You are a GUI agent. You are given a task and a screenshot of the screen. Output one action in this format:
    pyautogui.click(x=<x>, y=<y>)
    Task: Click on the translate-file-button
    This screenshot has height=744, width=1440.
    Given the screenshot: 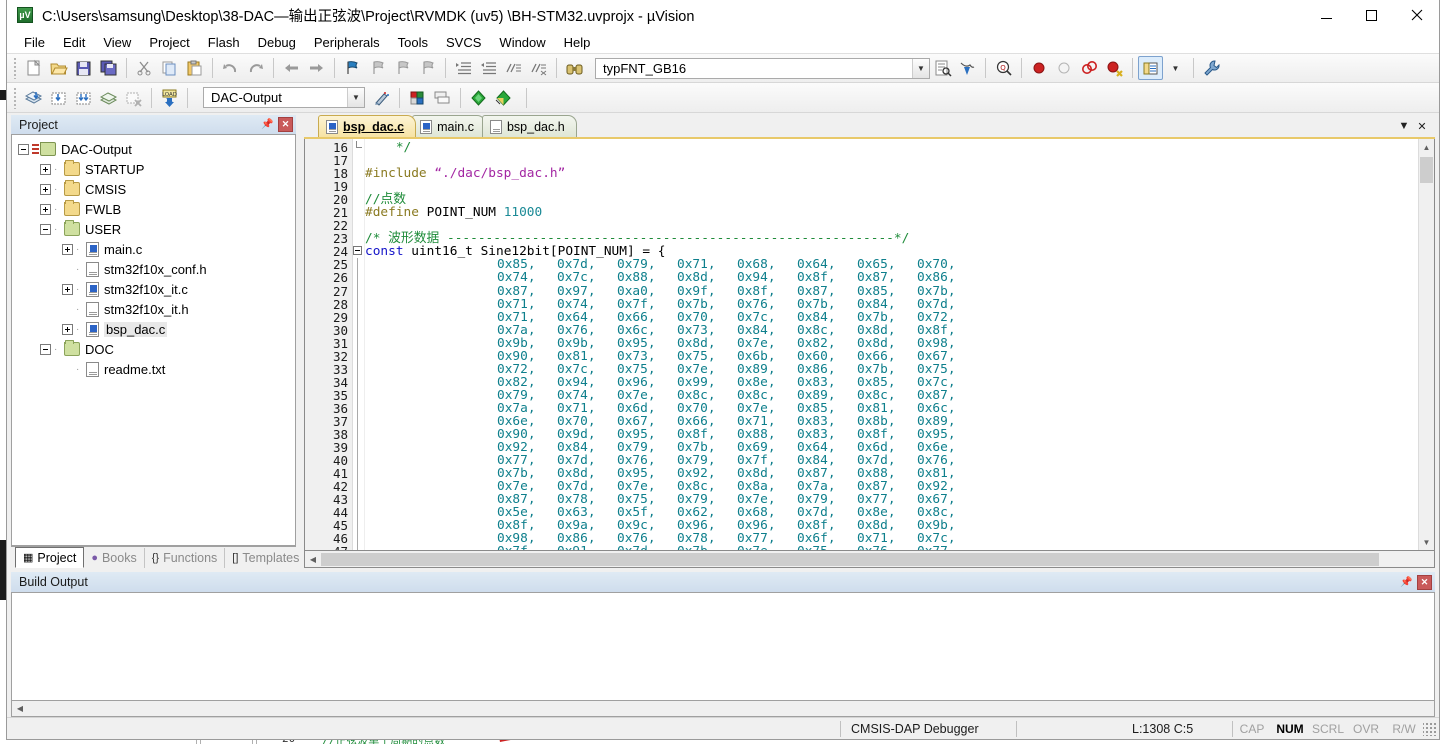 What is the action you would take?
    pyautogui.click(x=33, y=98)
    